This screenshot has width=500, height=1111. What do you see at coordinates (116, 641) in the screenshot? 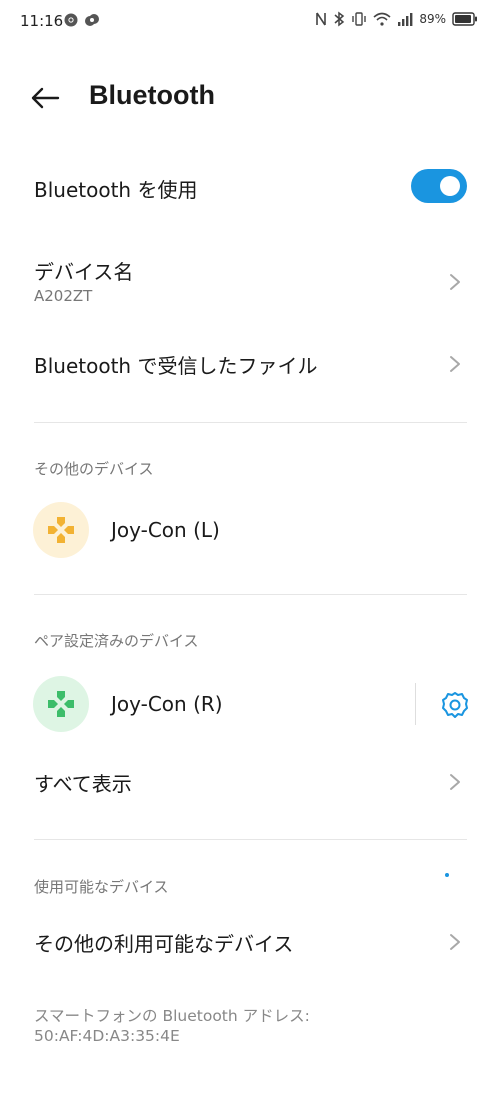
I see `paired-devices-header: ペア設定済みのデバイス` at bounding box center [116, 641].